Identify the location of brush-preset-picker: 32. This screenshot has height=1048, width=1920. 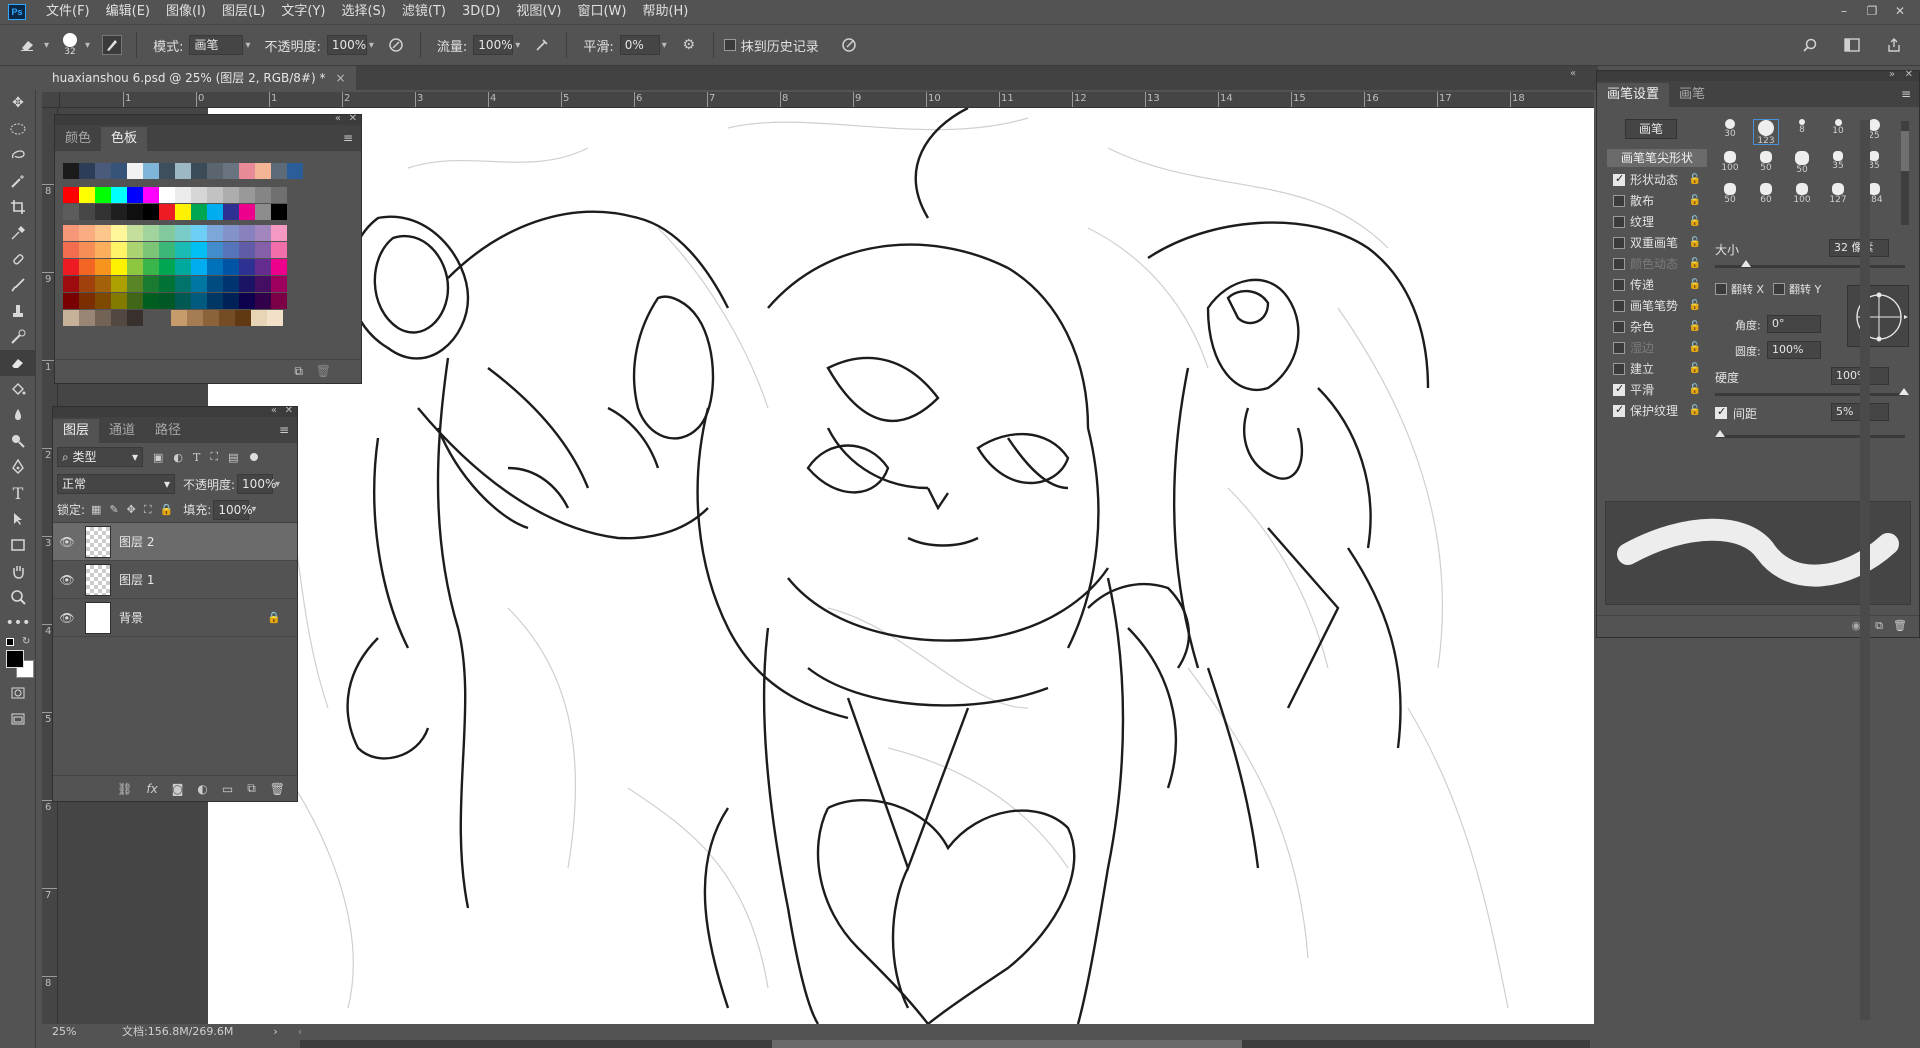
(70, 45).